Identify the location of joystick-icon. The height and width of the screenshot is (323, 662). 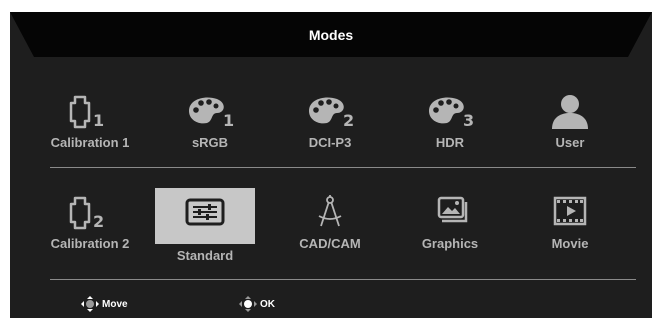
(90, 304).